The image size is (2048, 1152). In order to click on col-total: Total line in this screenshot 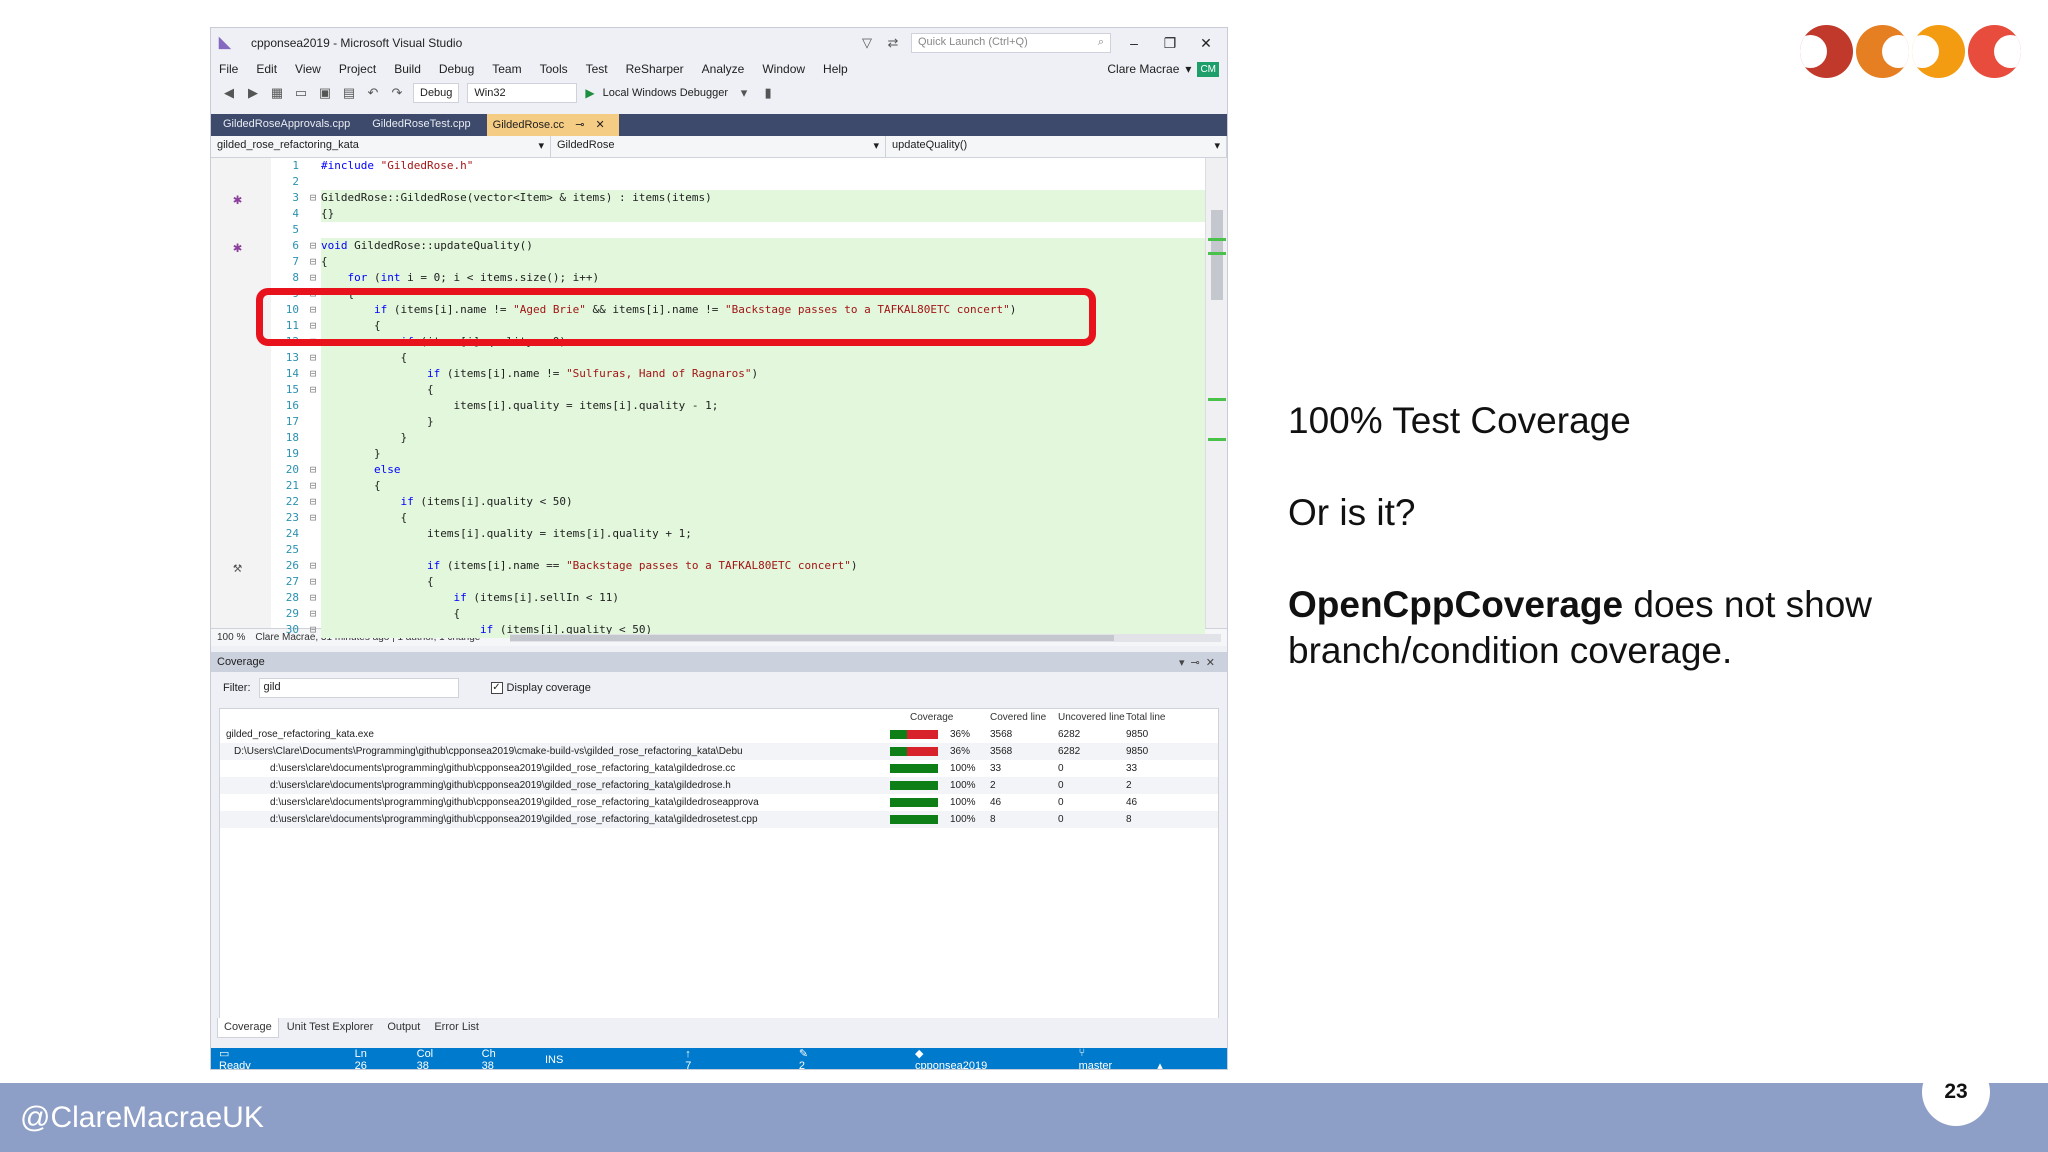, I will do `click(1160, 717)`.